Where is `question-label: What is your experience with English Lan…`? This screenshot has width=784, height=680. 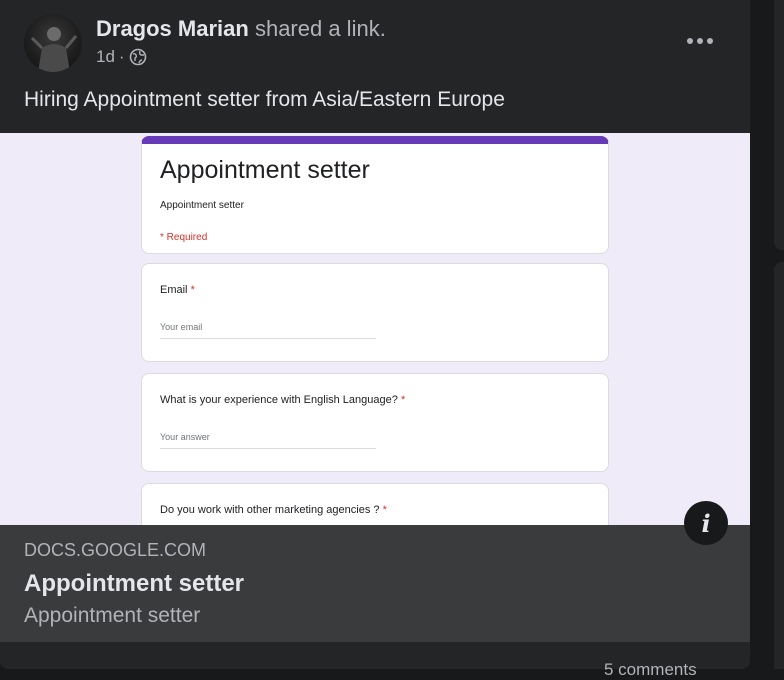
question-label: What is your experience with English Lan… is located at coordinates (283, 400).